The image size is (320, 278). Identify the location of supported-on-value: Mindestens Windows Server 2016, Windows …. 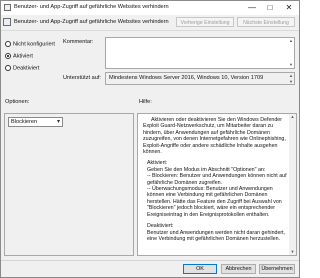
(186, 78).